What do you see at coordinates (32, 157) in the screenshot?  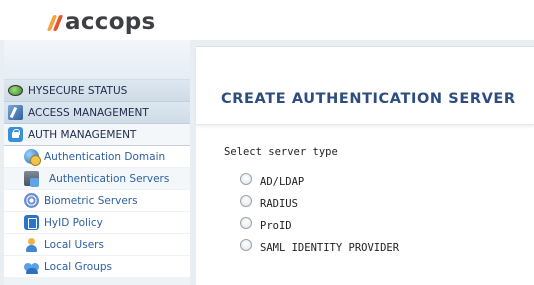 I see `globe-icon` at bounding box center [32, 157].